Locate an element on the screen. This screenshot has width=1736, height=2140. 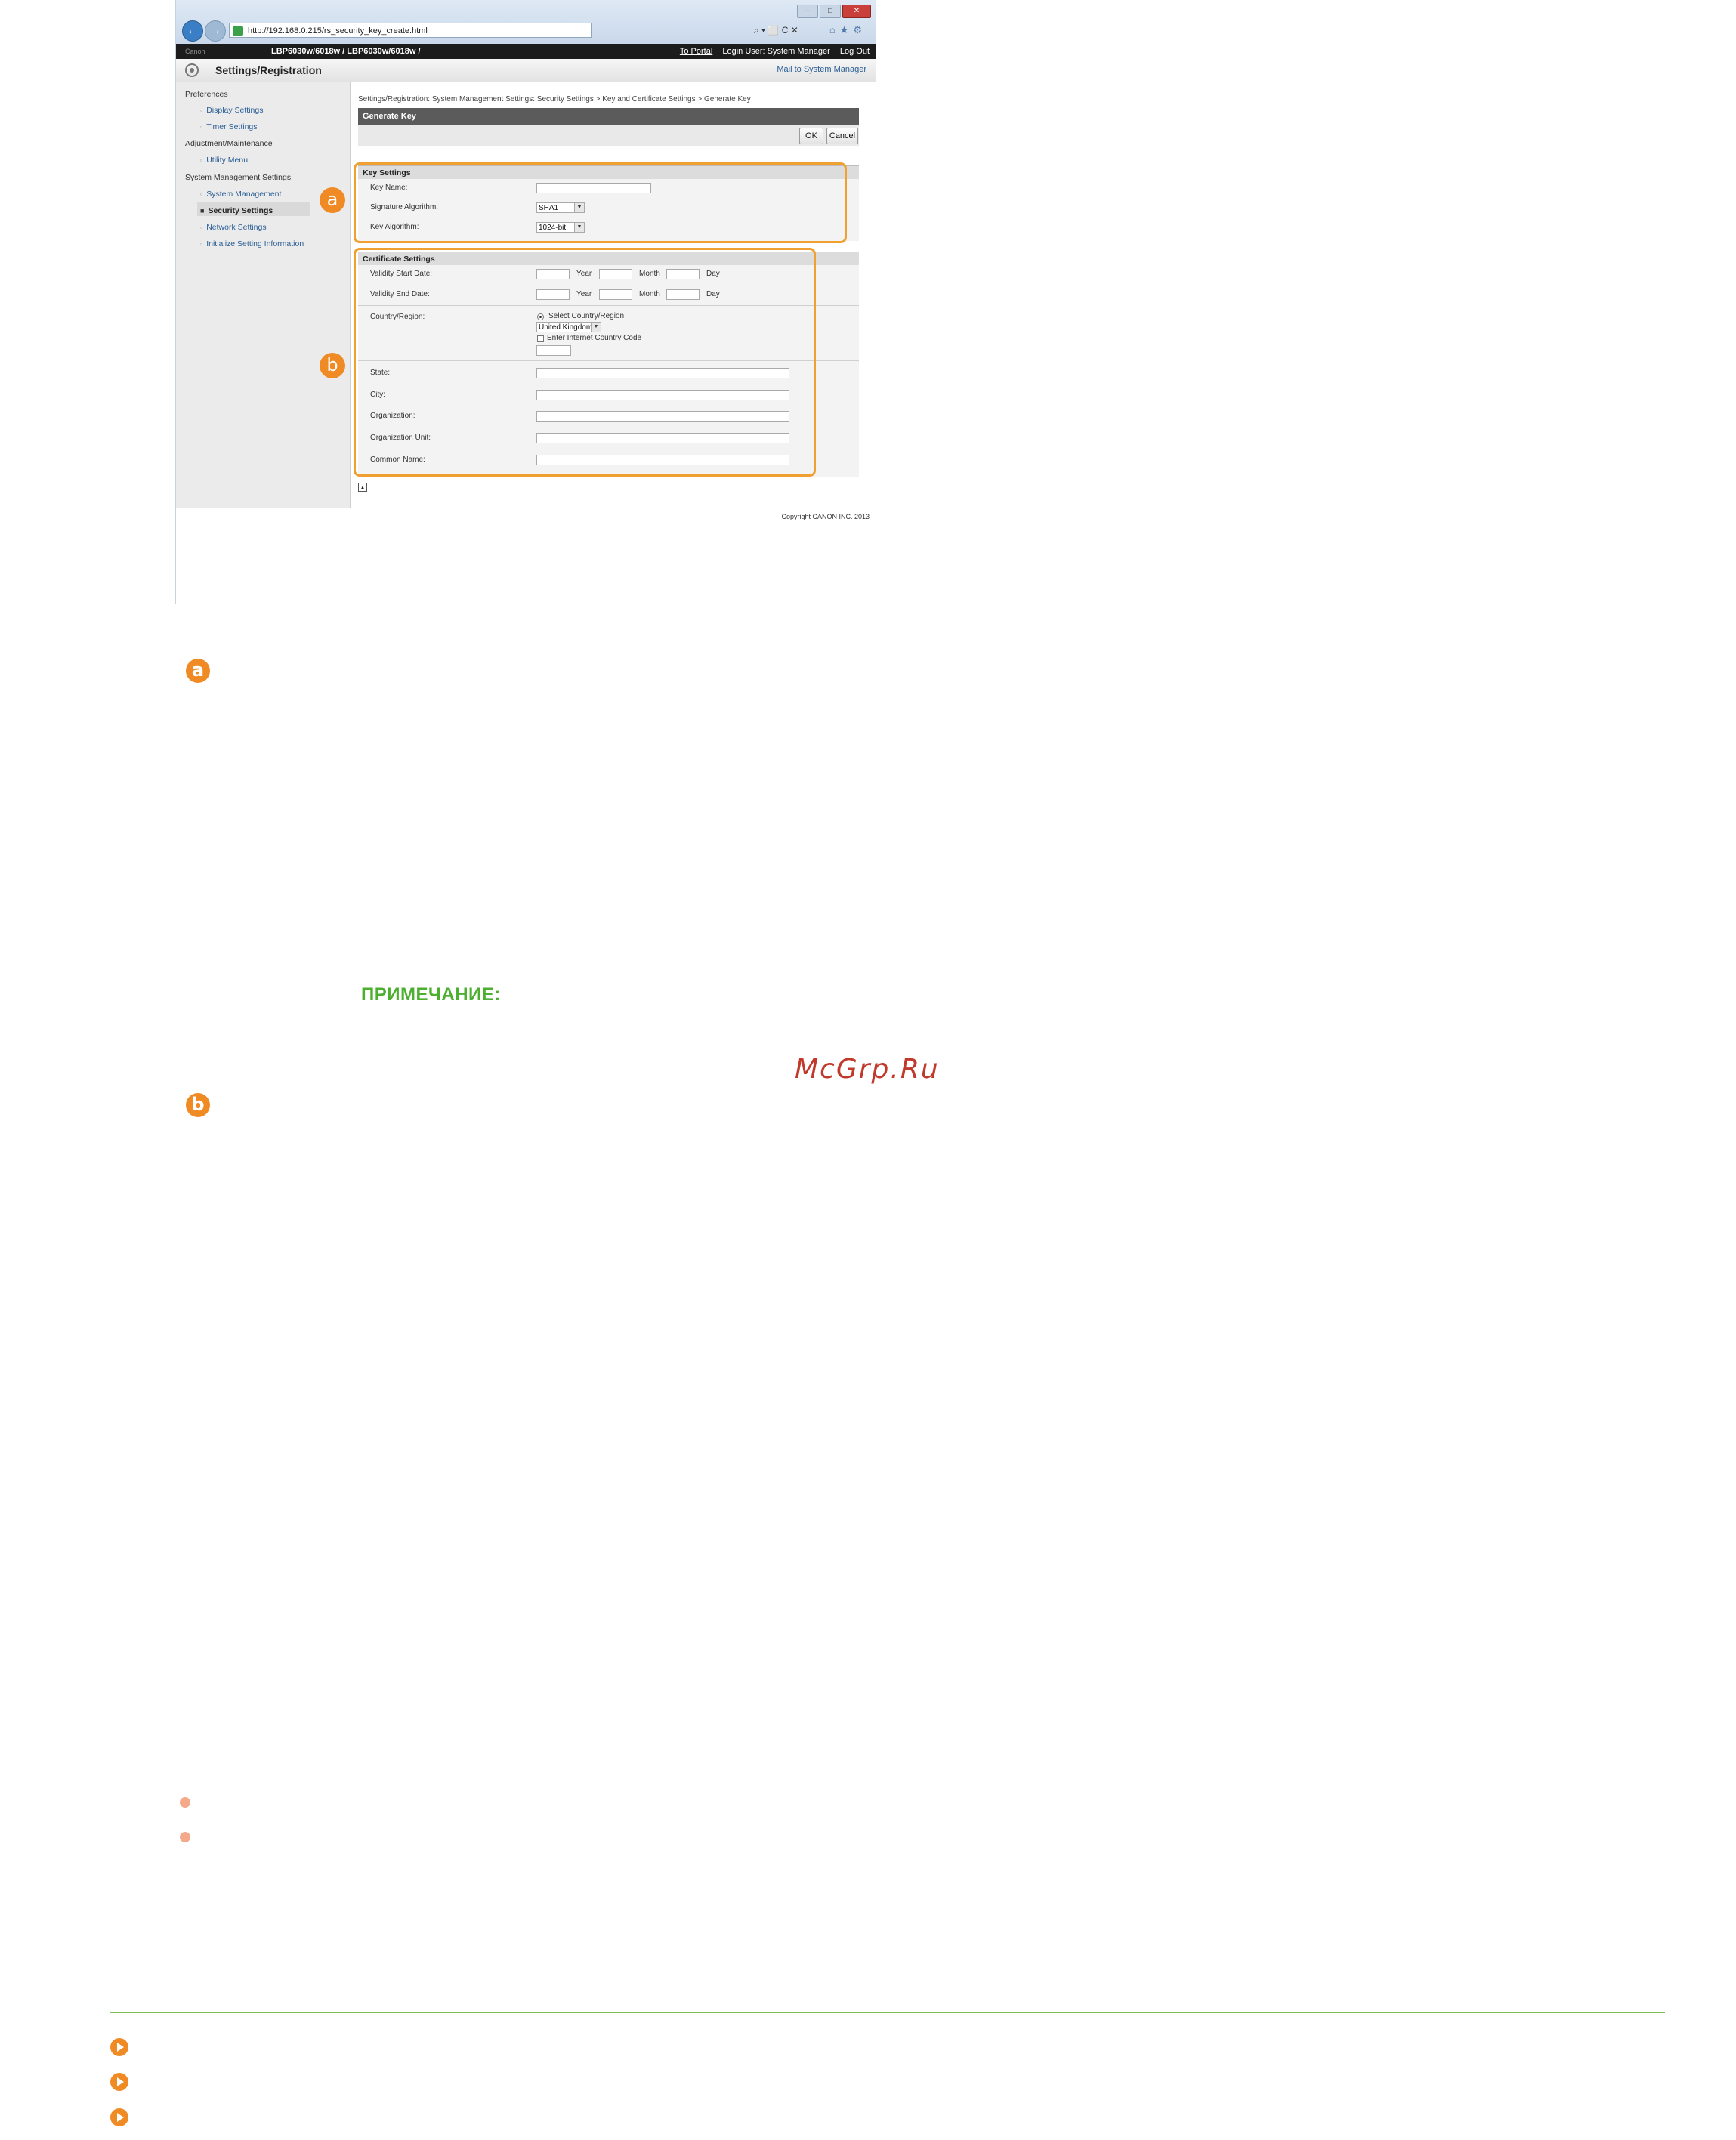
sidebar-item-timer-settings: Timer Settings is located at coordinates (228, 126).